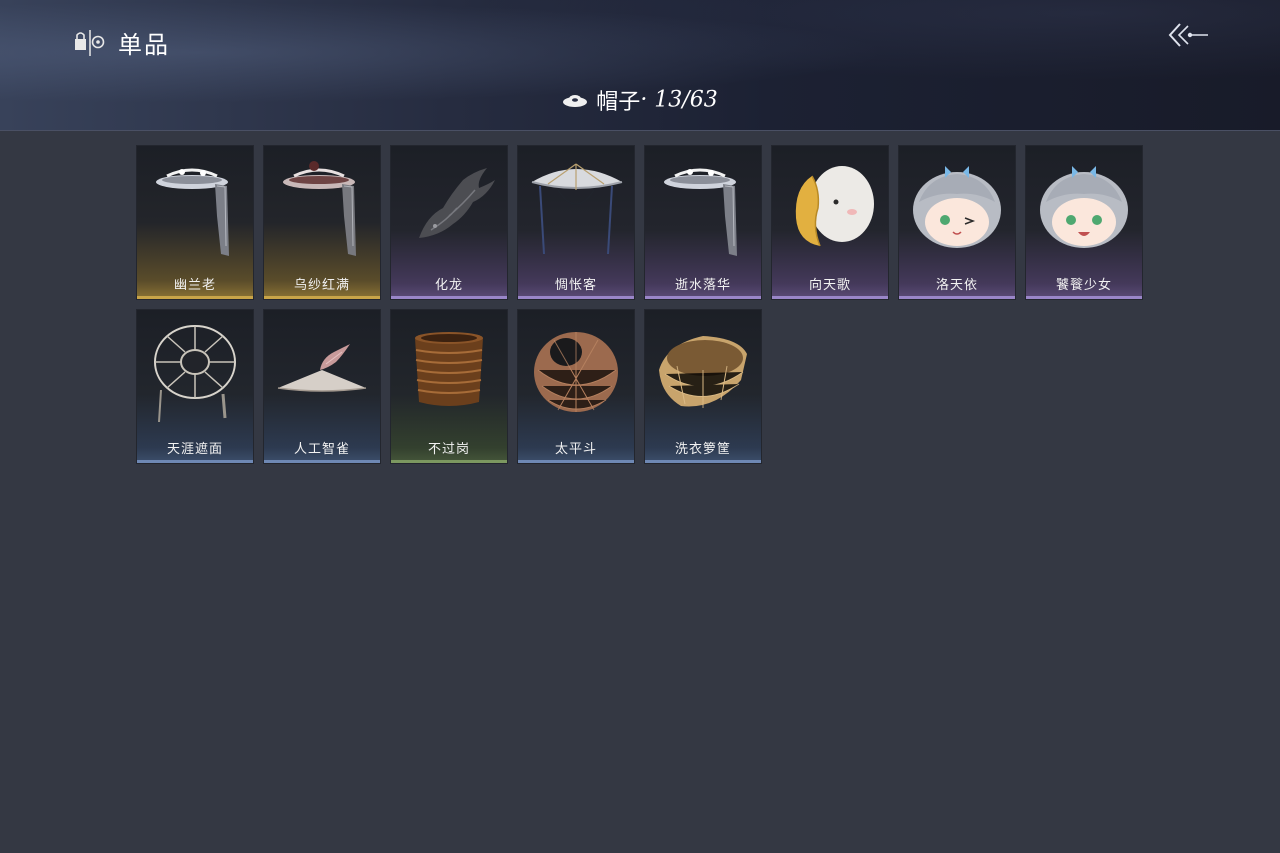 Image resolution: width=1280 pixels, height=853 pixels. I want to click on wardrobe-section-icon, so click(90, 43).